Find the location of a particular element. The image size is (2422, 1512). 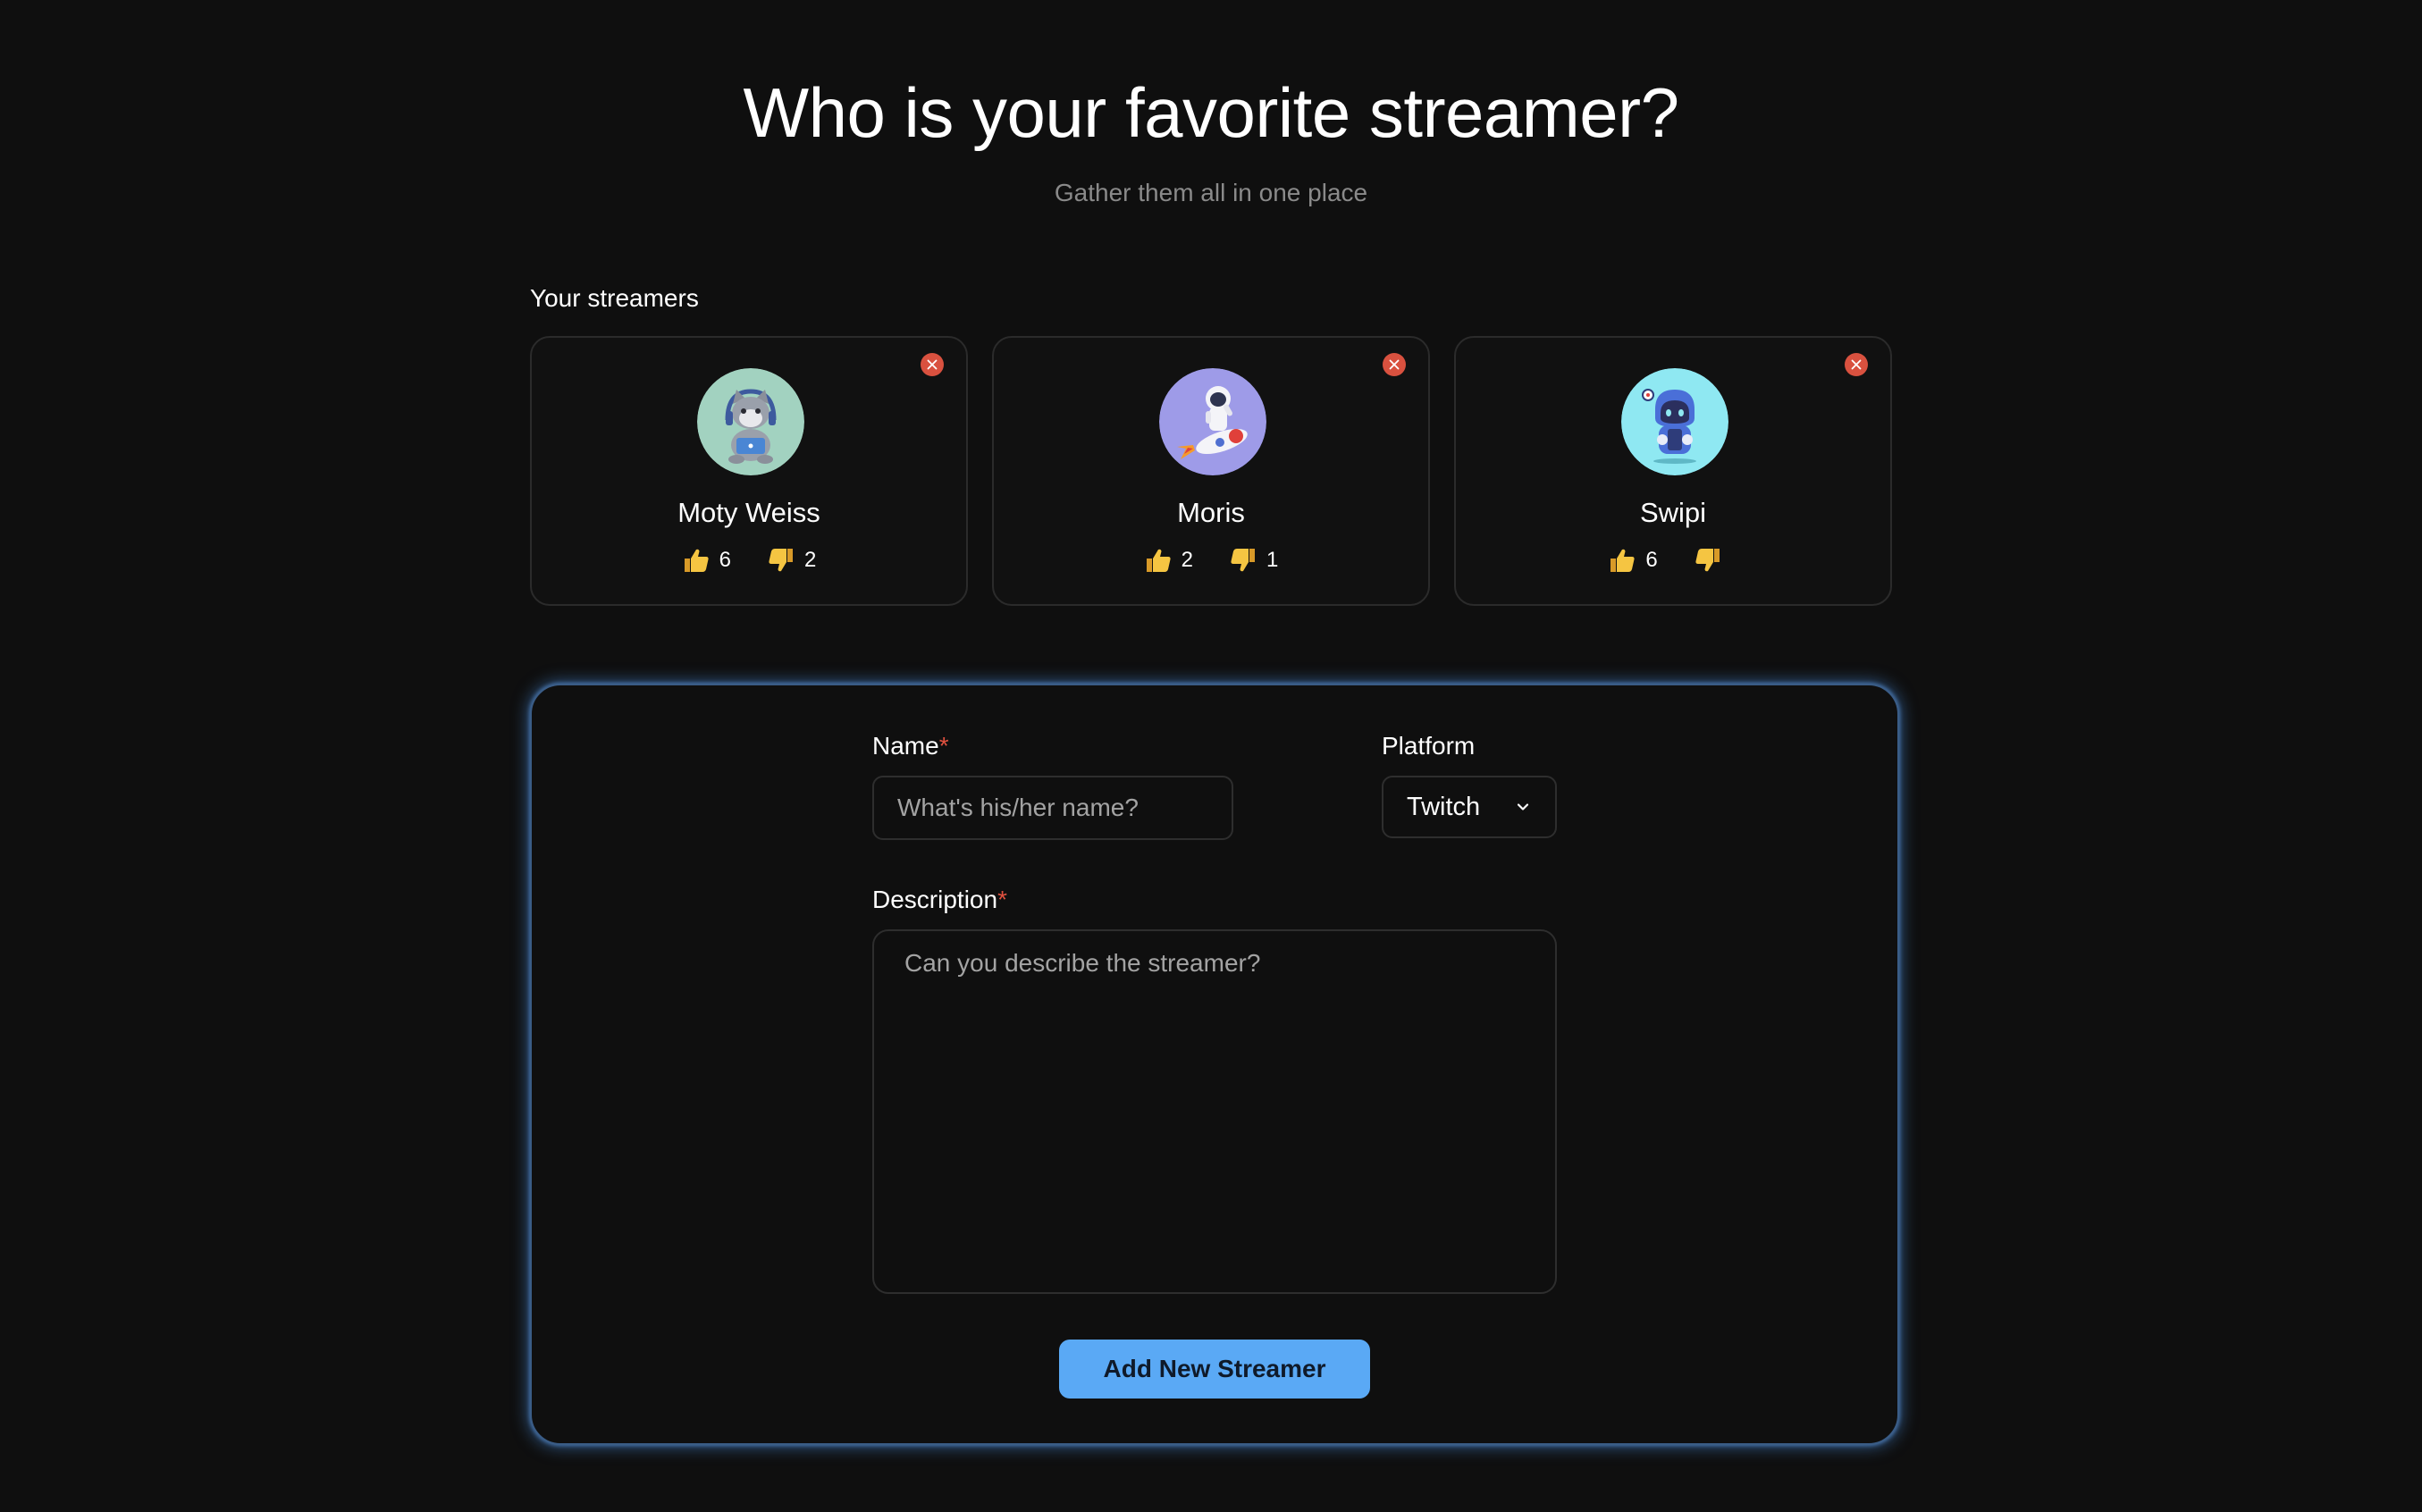

vote-controls: 2 1 is located at coordinates (1211, 560).